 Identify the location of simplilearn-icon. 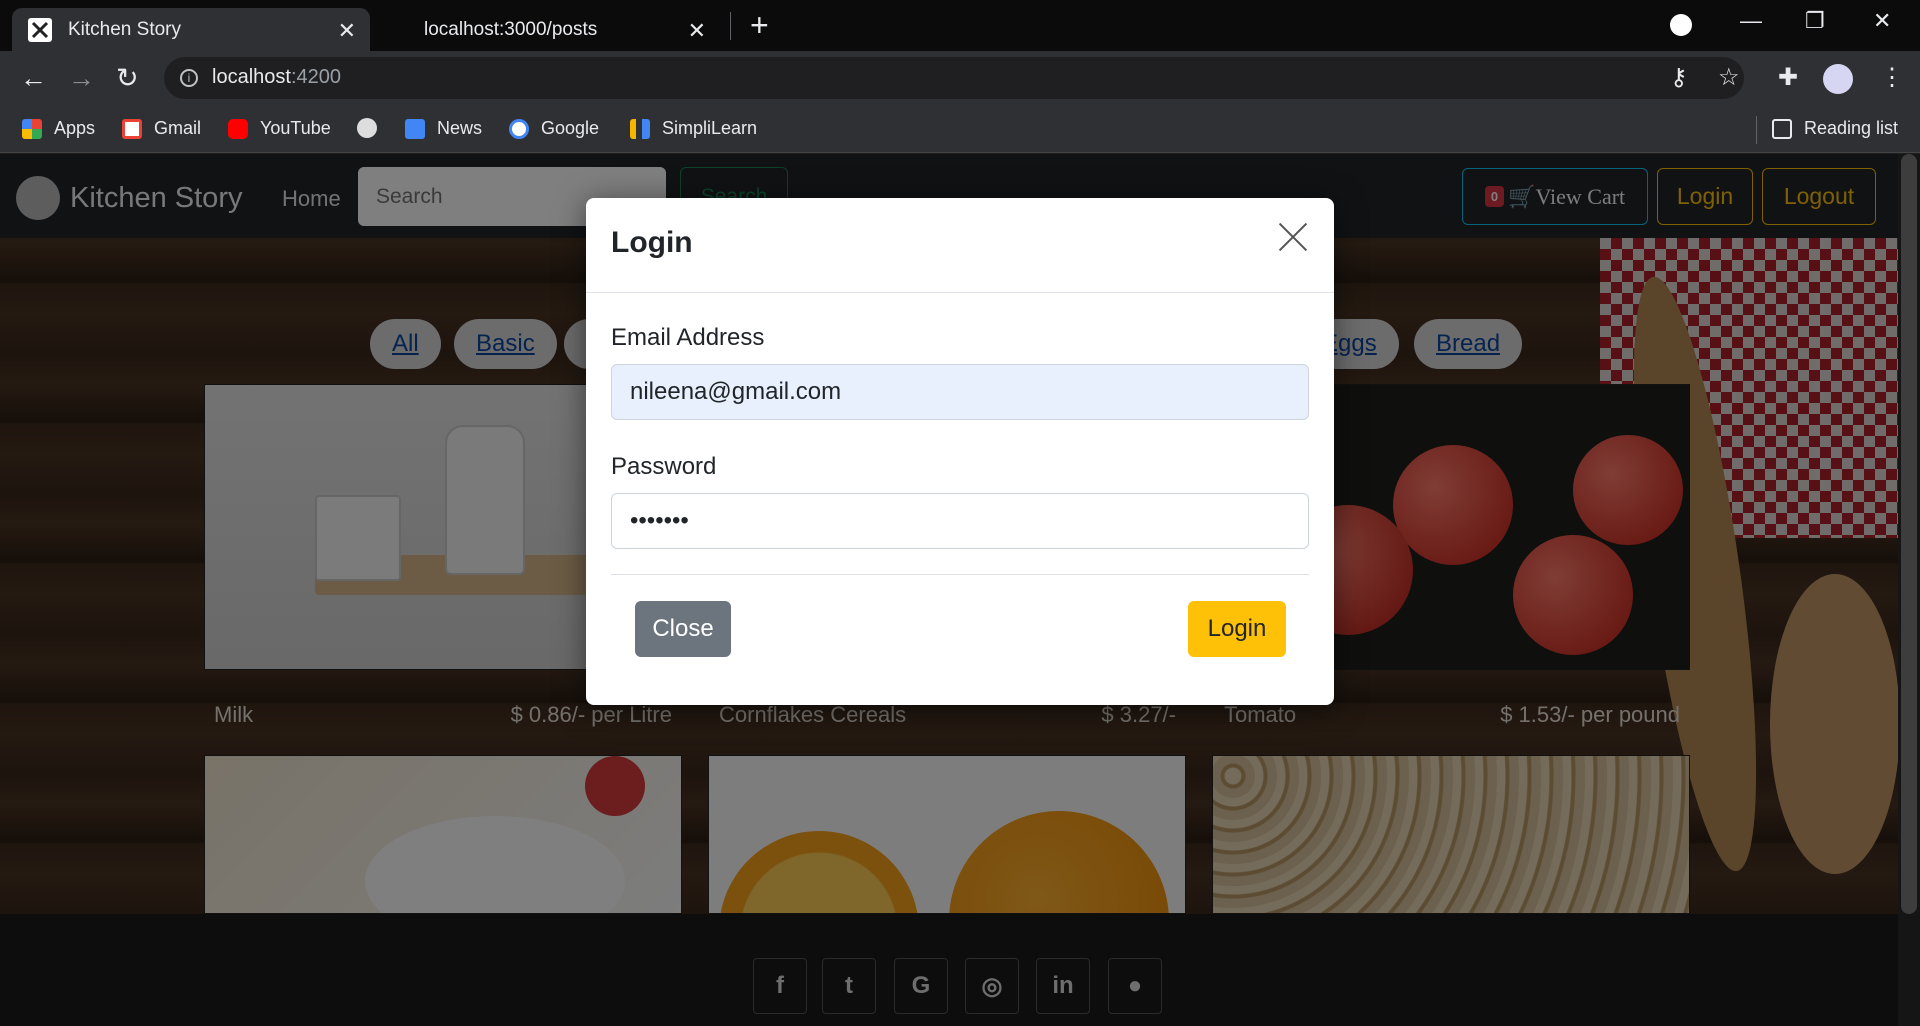
(640, 128).